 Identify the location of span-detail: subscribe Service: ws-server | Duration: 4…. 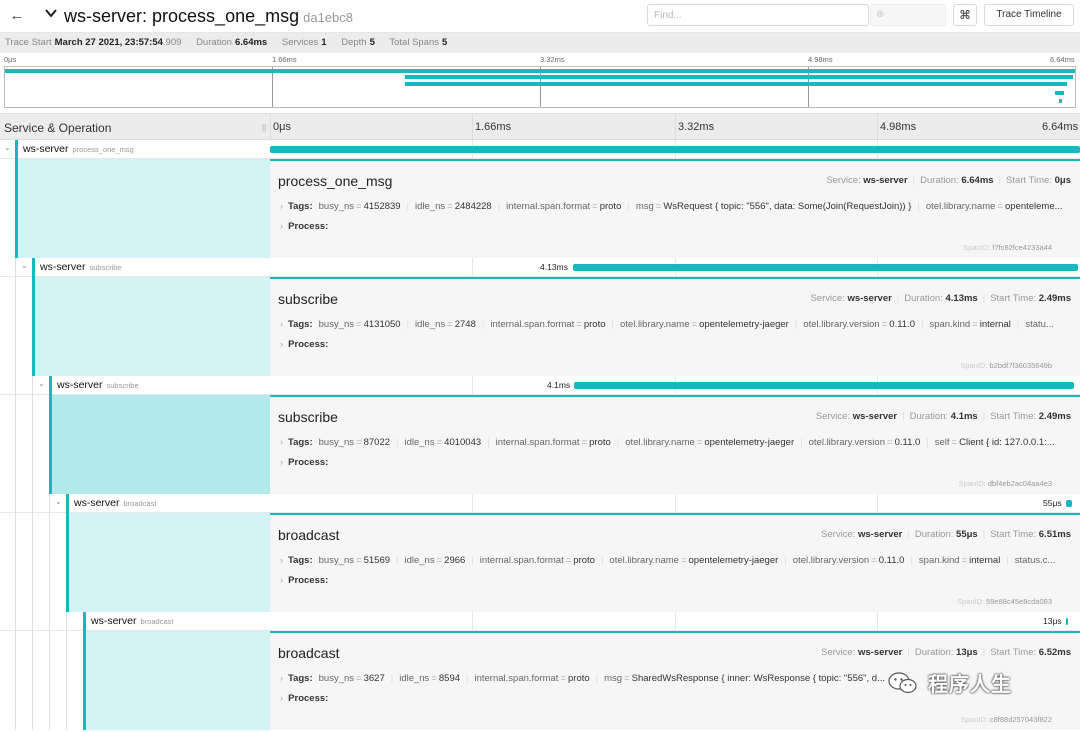
(540, 444).